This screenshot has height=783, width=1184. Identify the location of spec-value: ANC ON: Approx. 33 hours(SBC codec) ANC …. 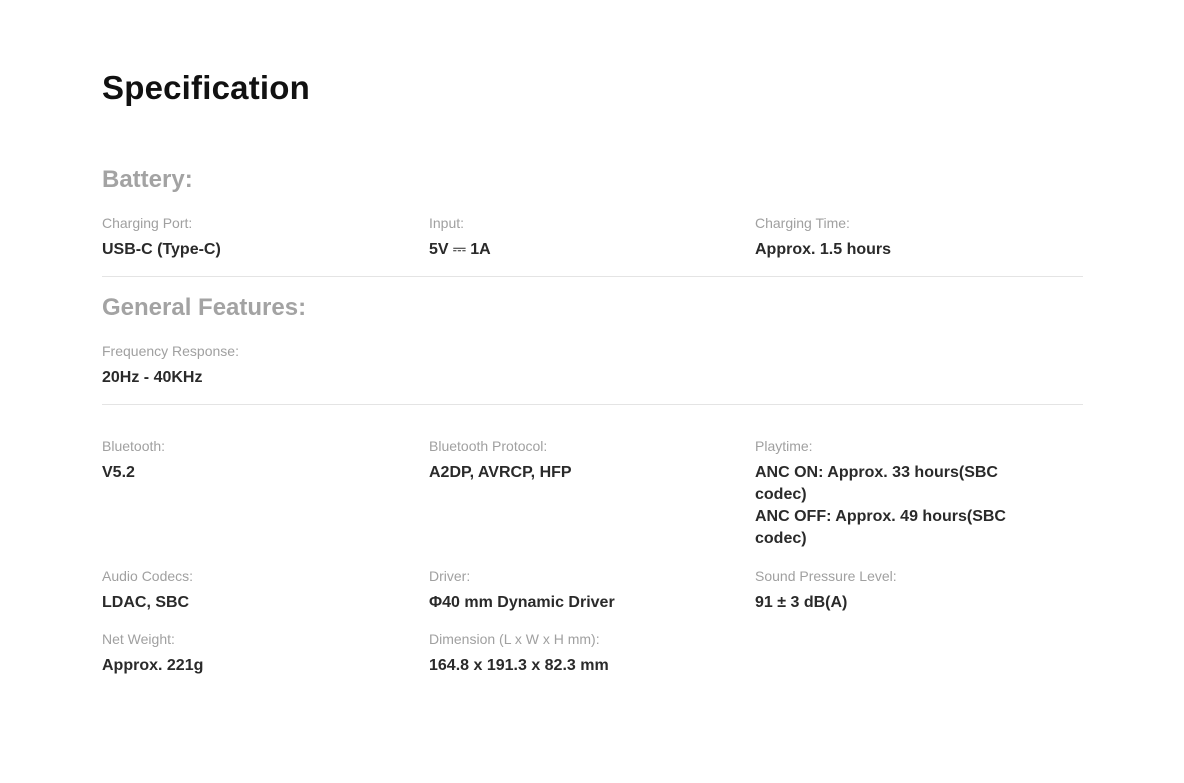
(885, 506).